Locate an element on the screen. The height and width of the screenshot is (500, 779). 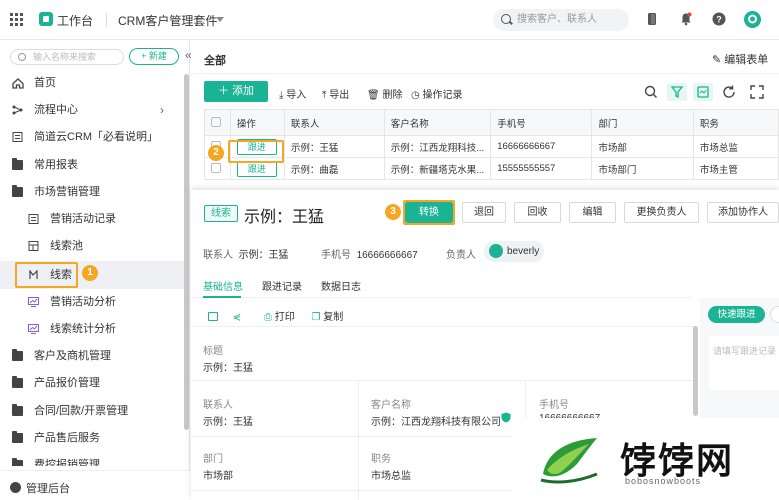
copy-button: ❐ 复制 is located at coordinates (328, 315).